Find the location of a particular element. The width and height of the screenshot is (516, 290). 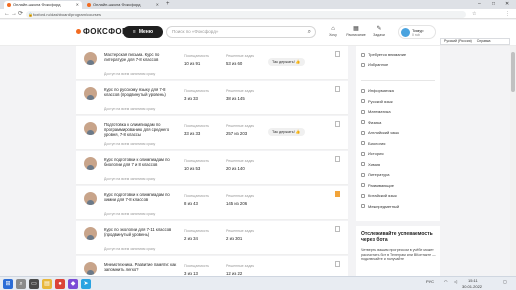

filter-checkbox: Требуется внимание is located at coordinates (383, 54).